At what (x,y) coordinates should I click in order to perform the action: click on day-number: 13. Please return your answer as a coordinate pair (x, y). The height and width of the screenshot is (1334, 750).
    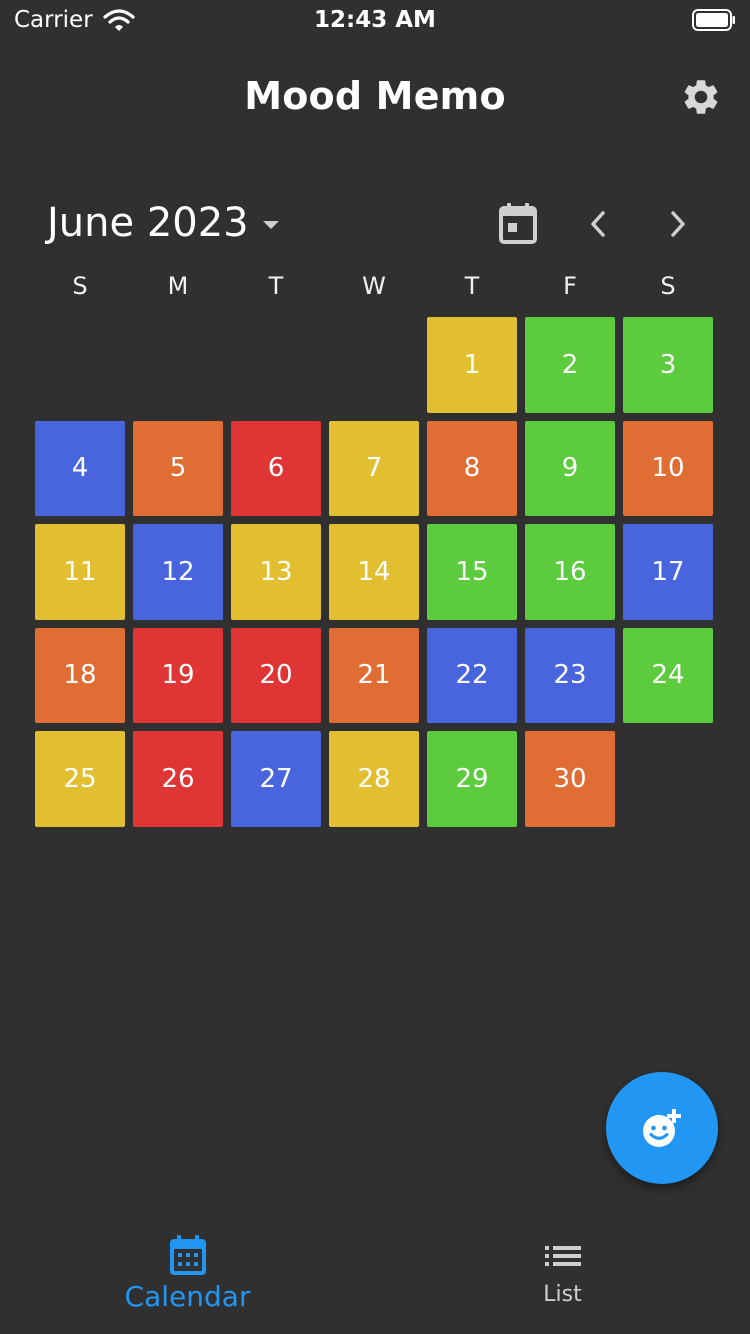
    Looking at the image, I should click on (276, 571).